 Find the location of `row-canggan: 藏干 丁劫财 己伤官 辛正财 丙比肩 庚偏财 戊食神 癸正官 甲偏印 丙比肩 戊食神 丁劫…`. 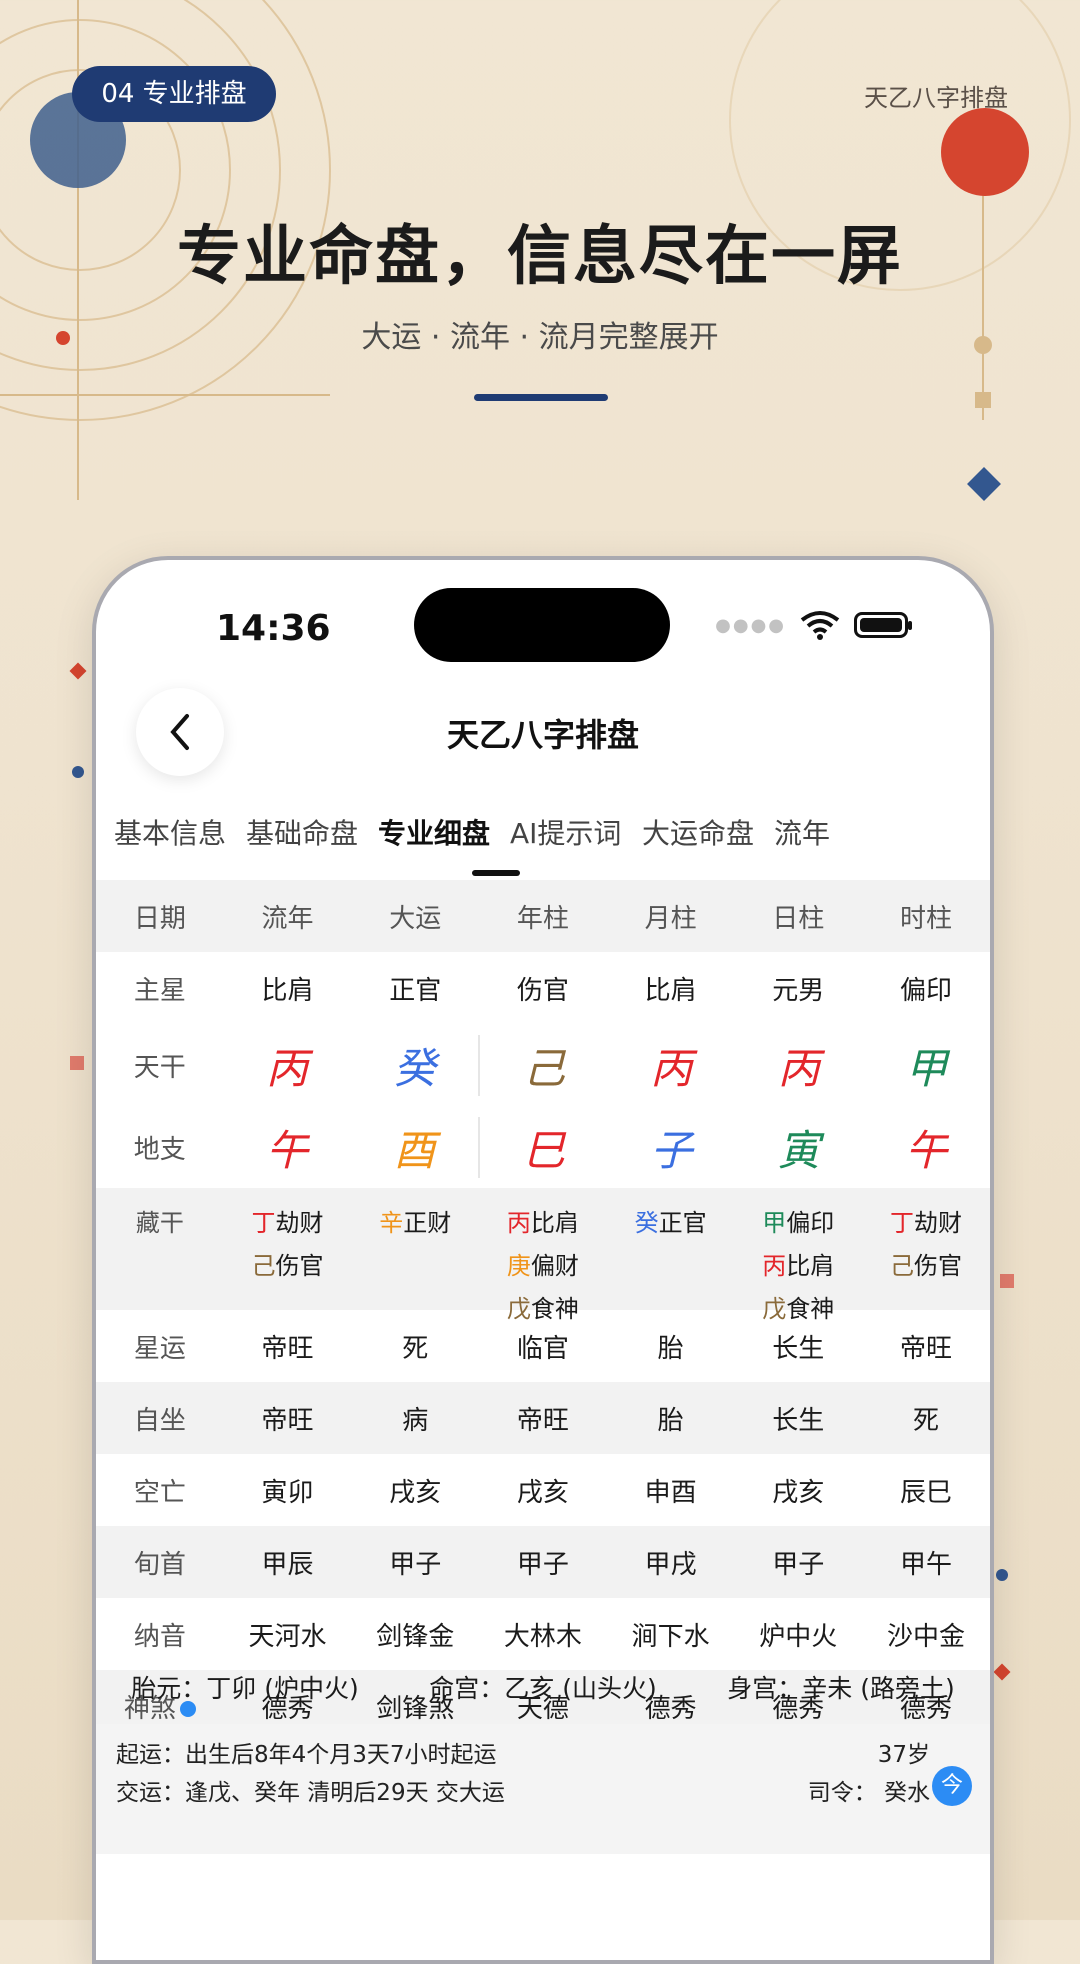

row-canggan: 藏干 丁劫财 己伤官 辛正财 丙比肩 庚偏财 戊食神 癸正官 甲偏印 丙比肩 戊食神 丁劫… is located at coordinates (543, 1255).